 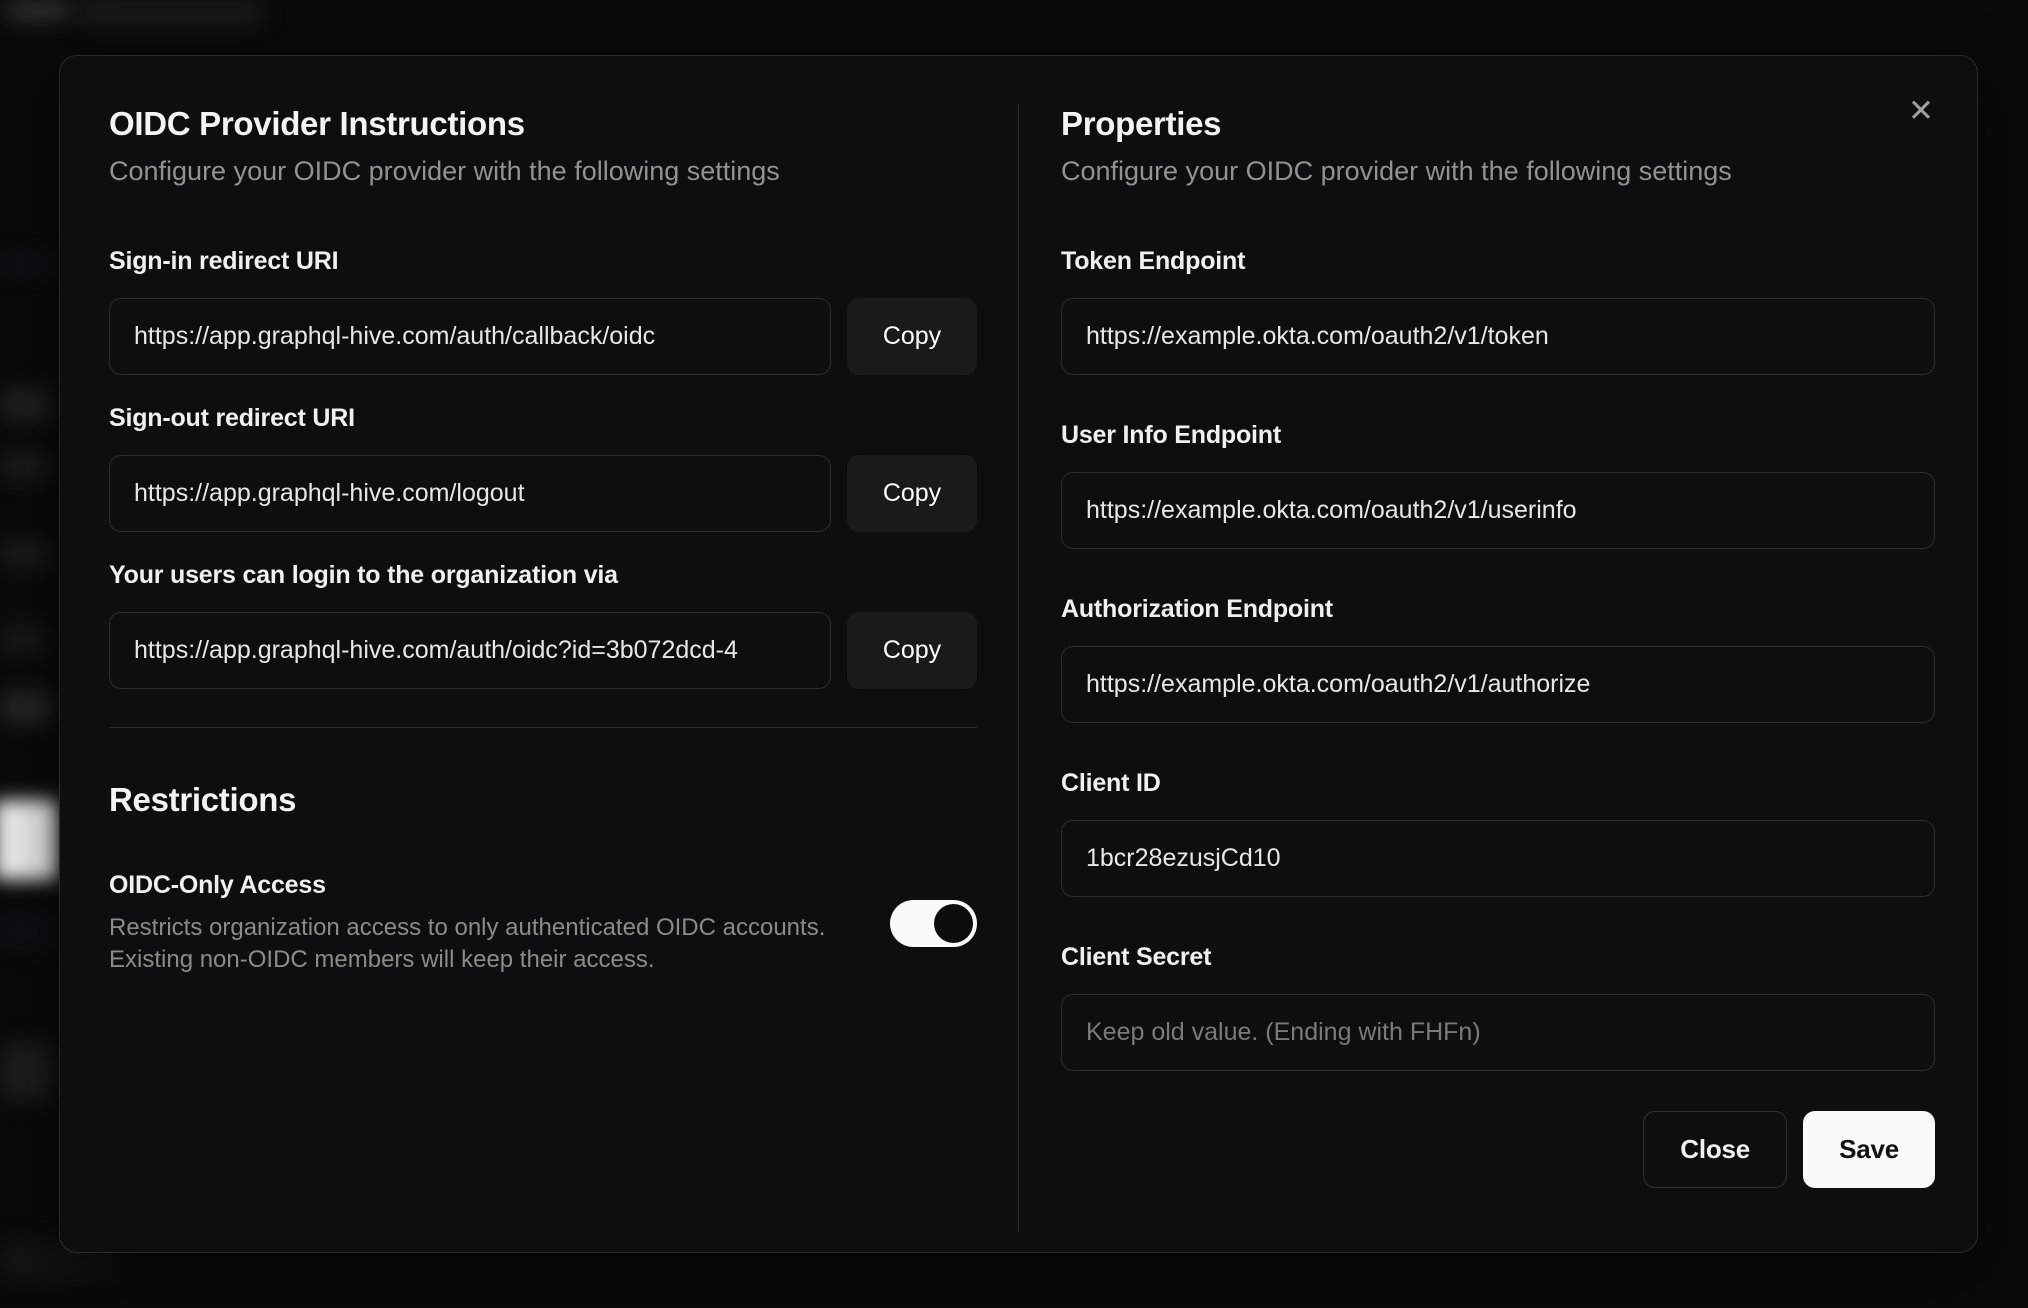 I want to click on modal-actions: Close Save, so click(x=1498, y=1149).